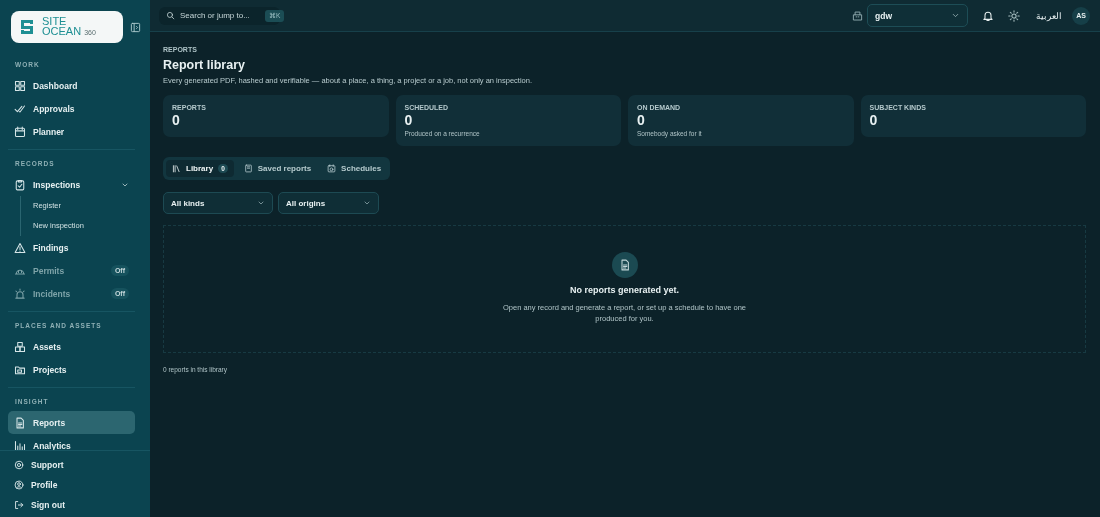 Image resolution: width=1100 pixels, height=517 pixels. What do you see at coordinates (248, 168) in the screenshot?
I see `notebook-icon` at bounding box center [248, 168].